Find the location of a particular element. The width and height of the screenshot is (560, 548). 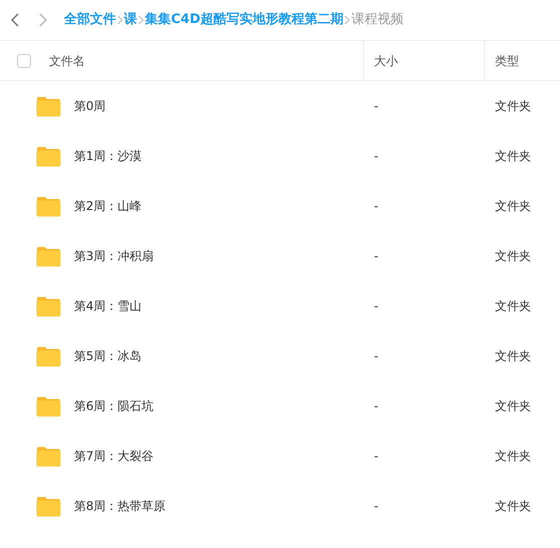

back-icon is located at coordinates (15, 20).